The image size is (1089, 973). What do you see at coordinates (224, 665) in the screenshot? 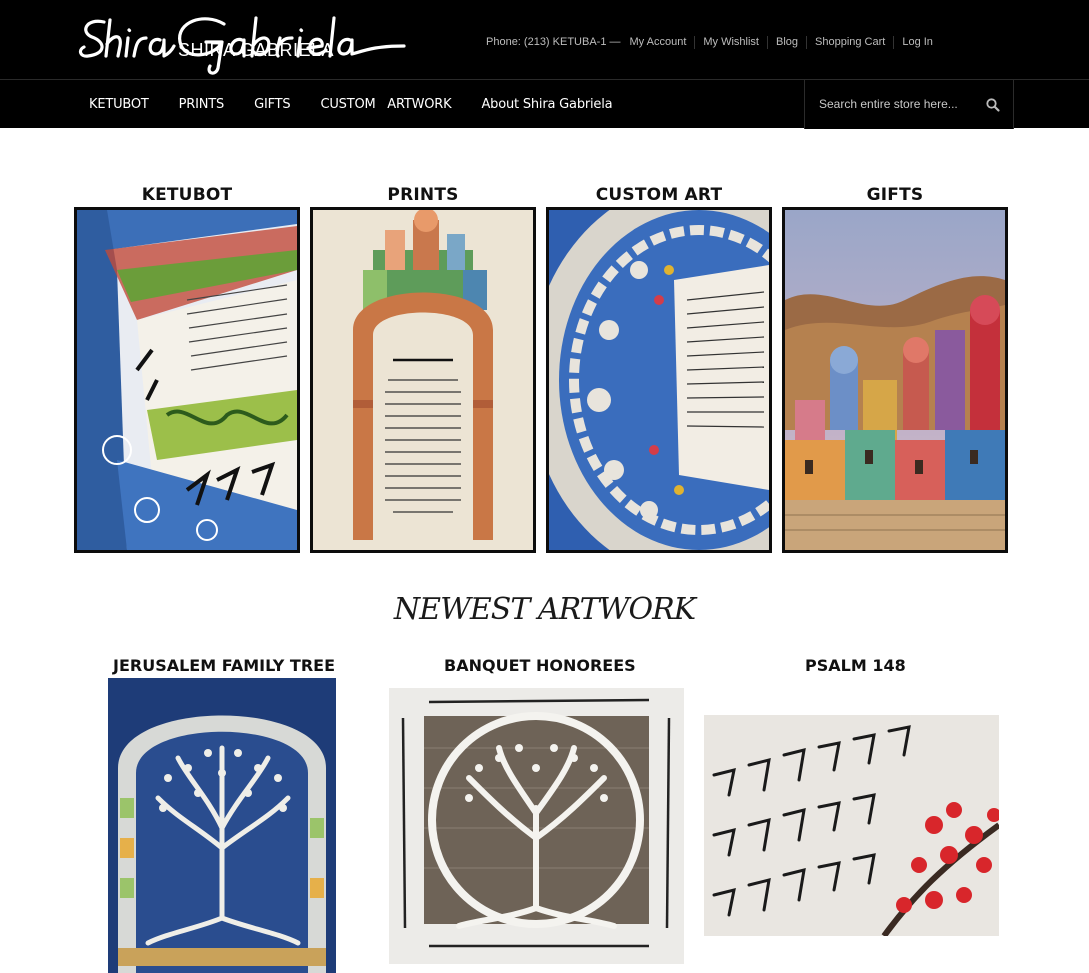
I see `artwork-title-jerusalem-family-tree: JERUSALEM FAMILY TREE` at bounding box center [224, 665].